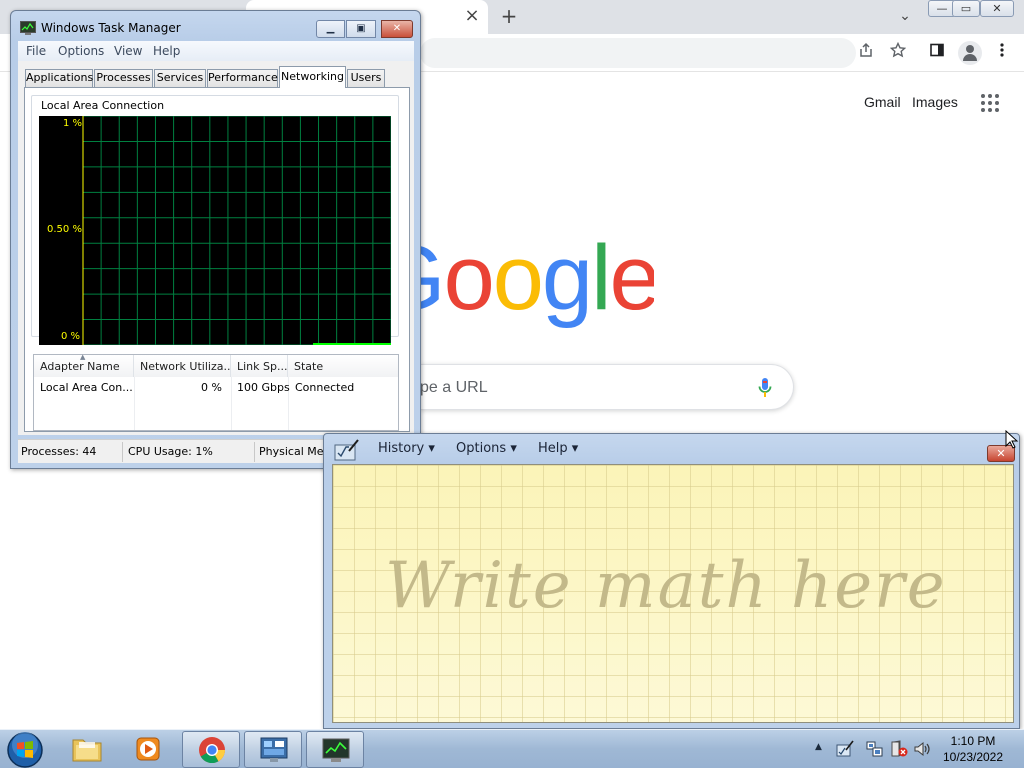 The height and width of the screenshot is (768, 1024). Describe the element at coordinates (123, 78) in the screenshot. I see `tab-processes: Processes` at that location.